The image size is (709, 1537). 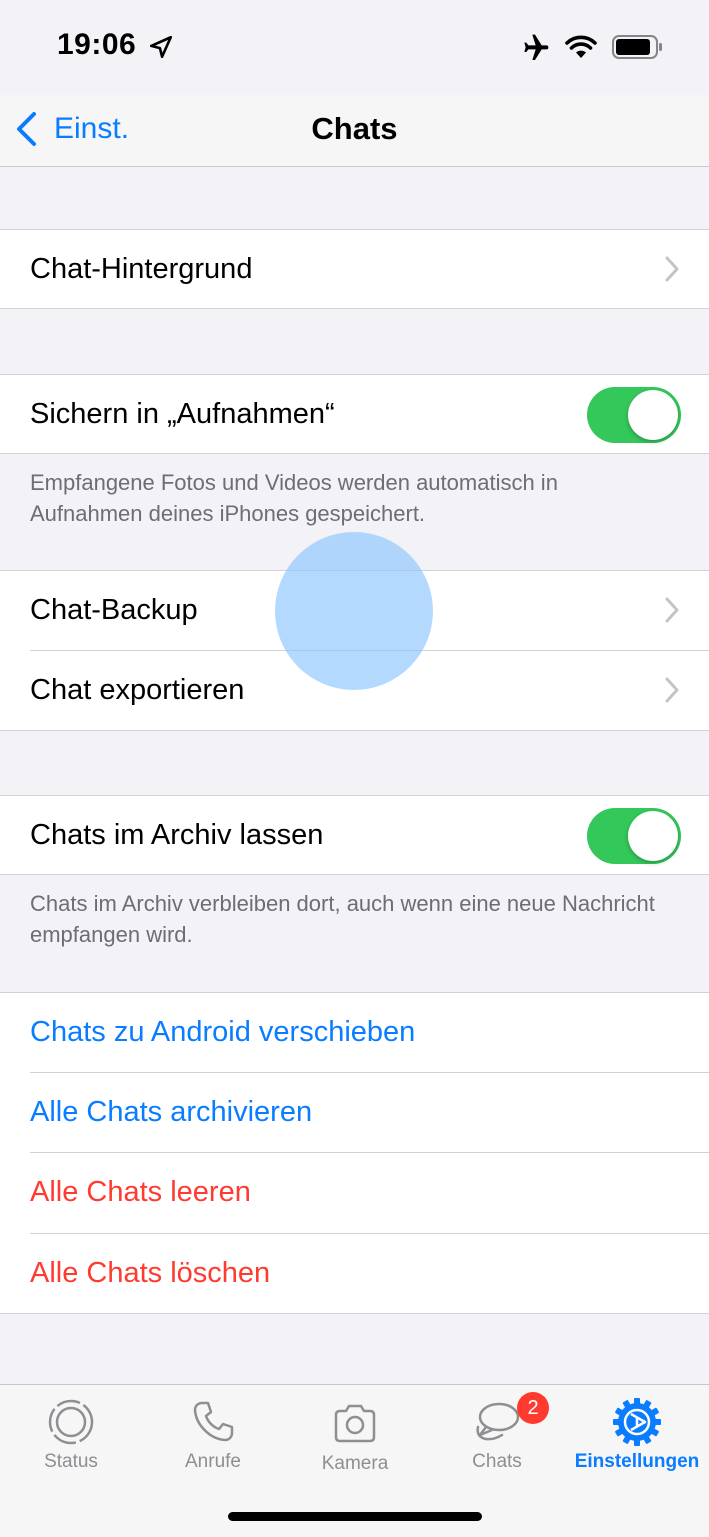 I want to click on tab-camera: Kamera, so click(x=355, y=1435).